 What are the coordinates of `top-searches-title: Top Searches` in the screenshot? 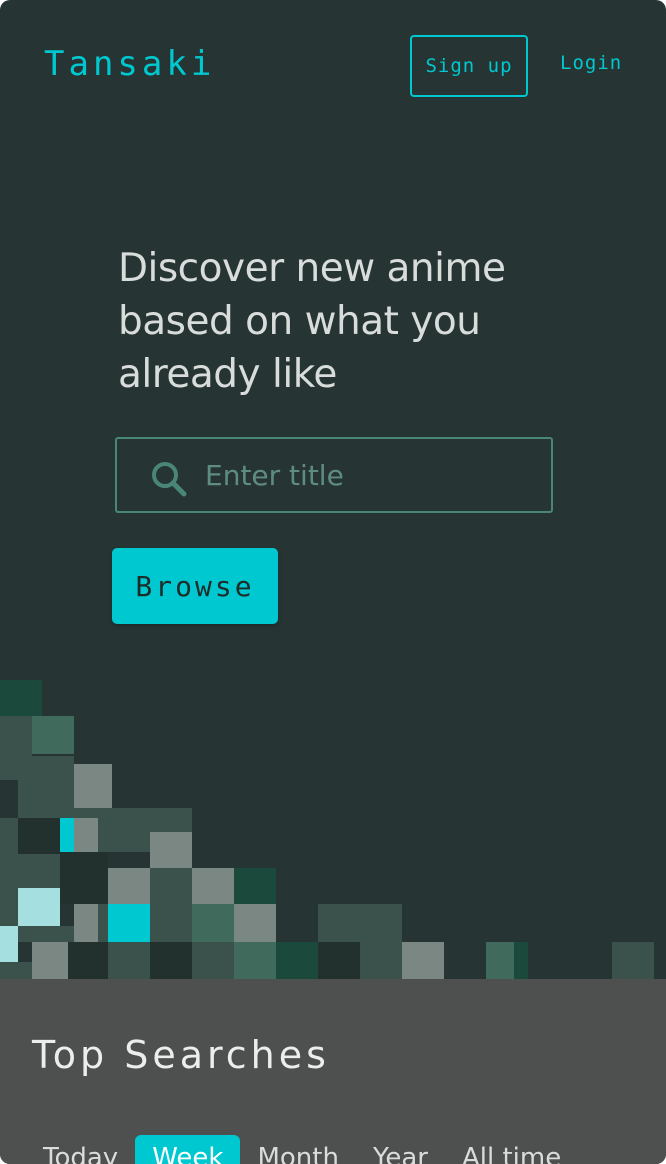 It's located at (181, 1055).